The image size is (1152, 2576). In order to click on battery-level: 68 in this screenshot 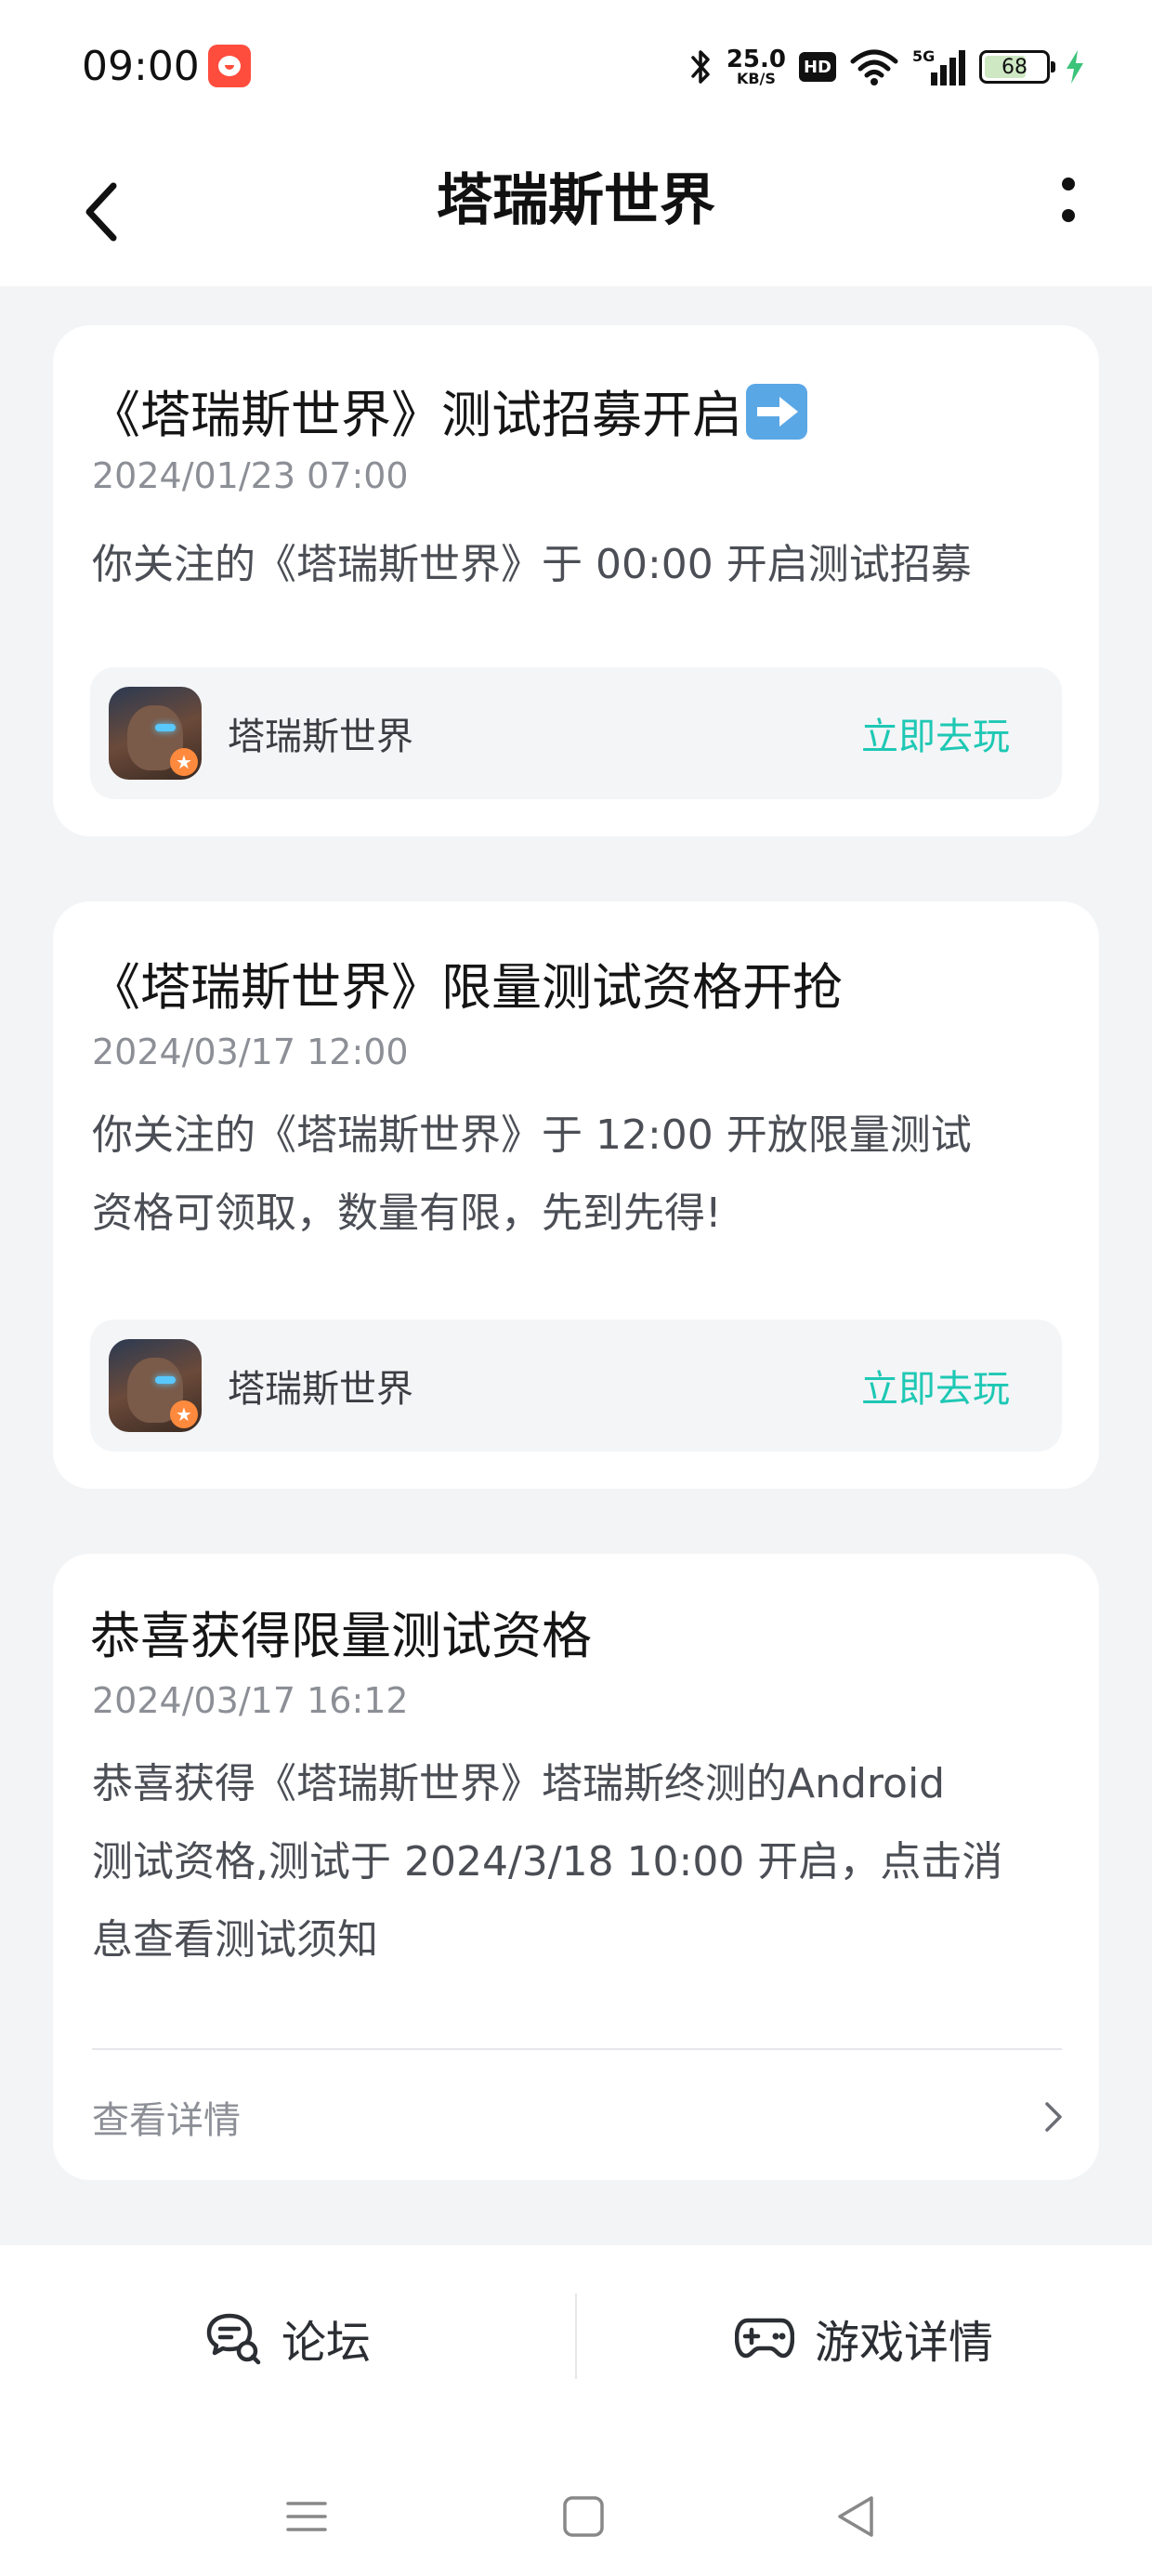, I will do `click(1015, 67)`.